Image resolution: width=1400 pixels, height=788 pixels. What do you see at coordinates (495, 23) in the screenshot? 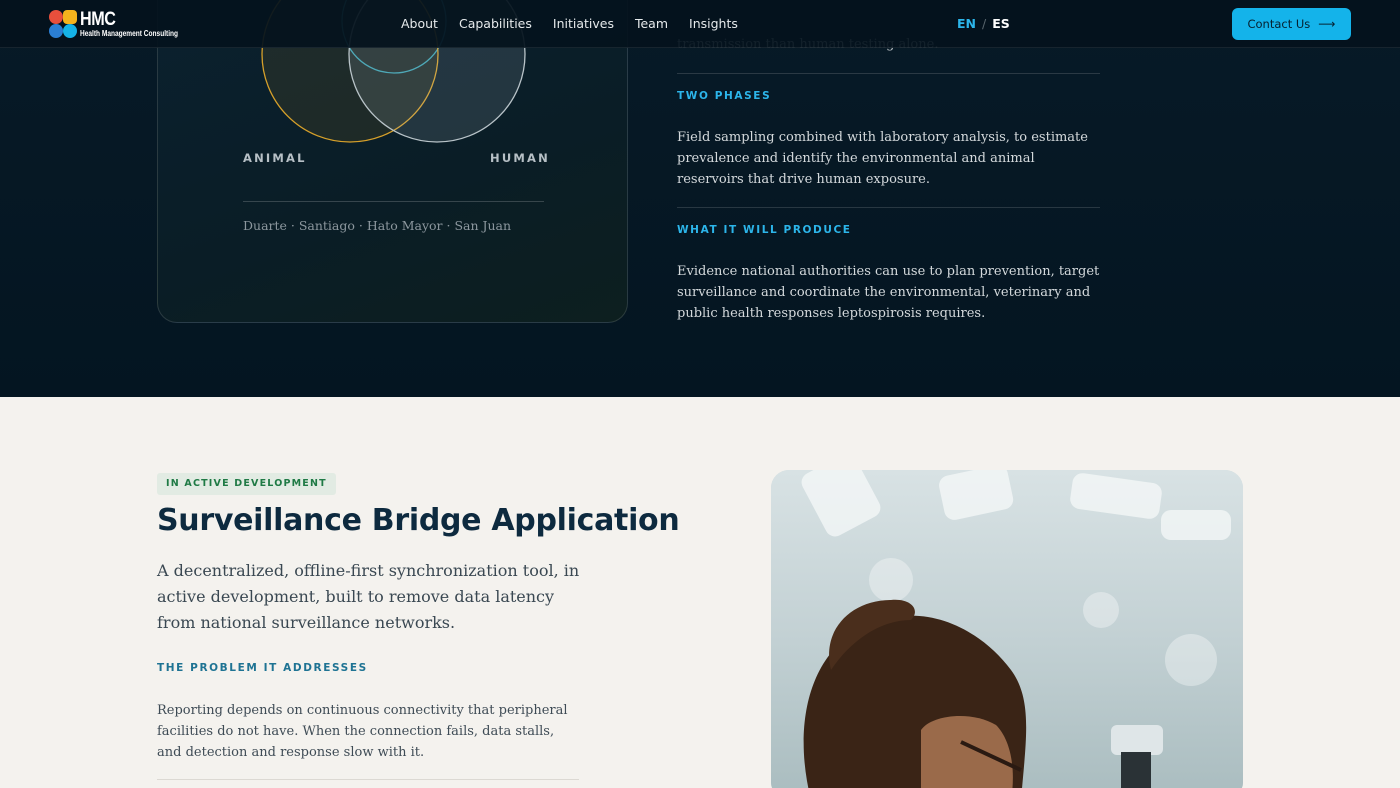
I see `nav-link-capabilities: Capabilities` at bounding box center [495, 23].